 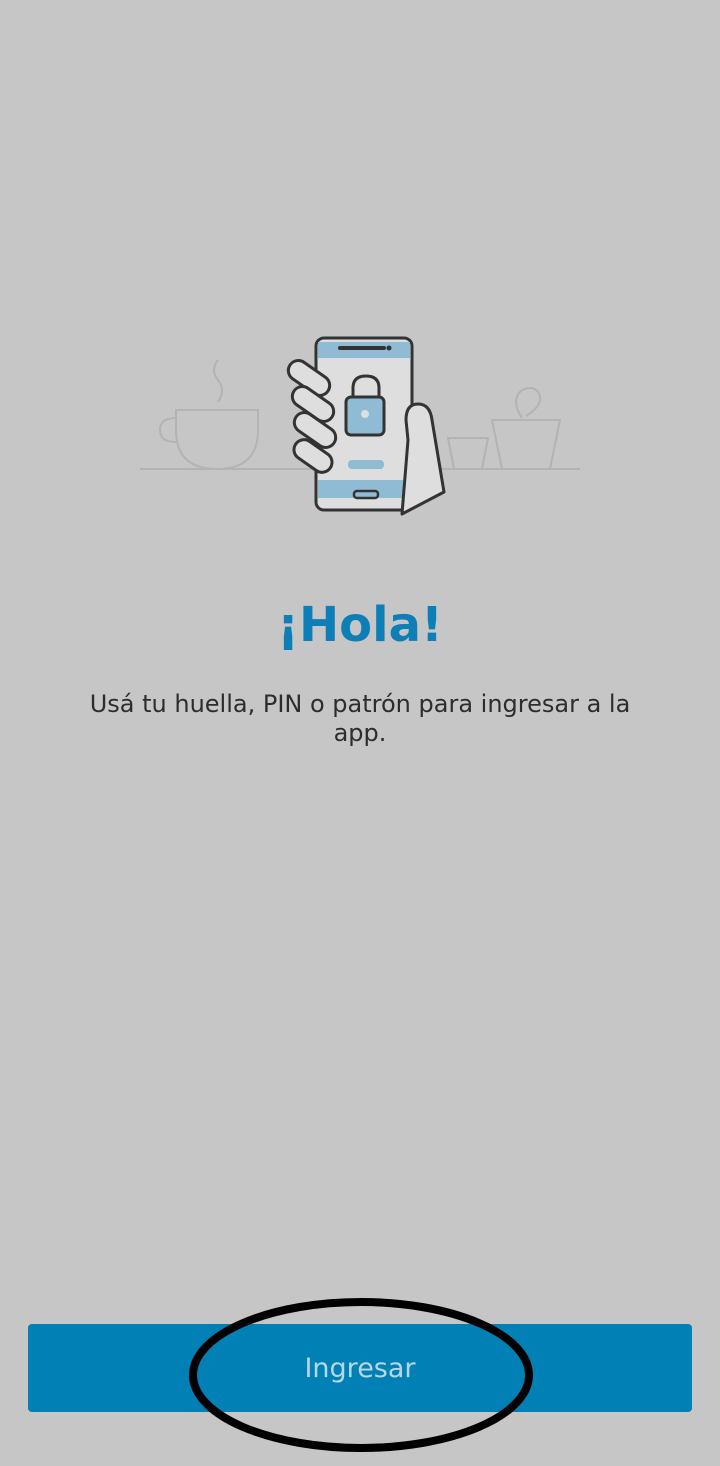 I want to click on greeting-title: ¡Hola!, so click(x=360, y=625).